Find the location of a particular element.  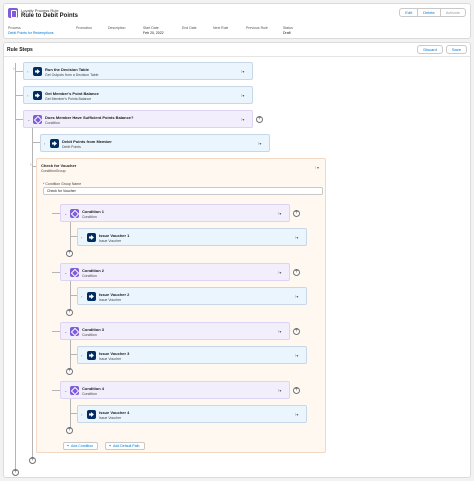

condition-4: ⌄ Condition 4 Condition ⁝ ▾ is located at coordinates (175, 390).